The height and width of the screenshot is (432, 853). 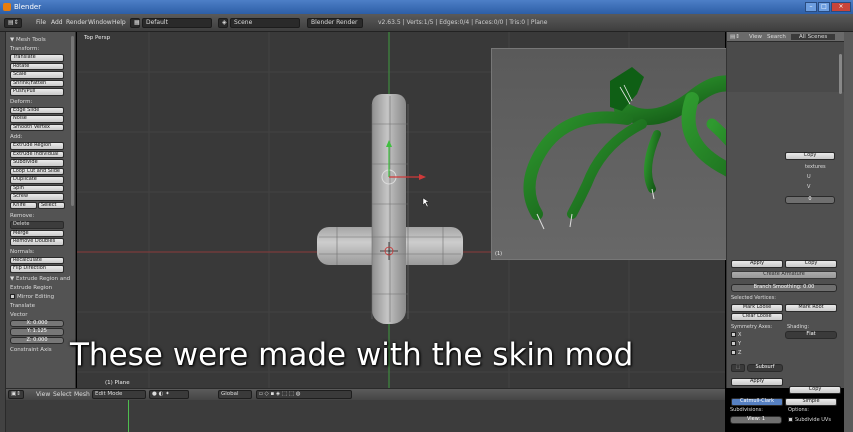 What do you see at coordinates (37, 260) in the screenshot?
I see `recalculate-button: Recalculate` at bounding box center [37, 260].